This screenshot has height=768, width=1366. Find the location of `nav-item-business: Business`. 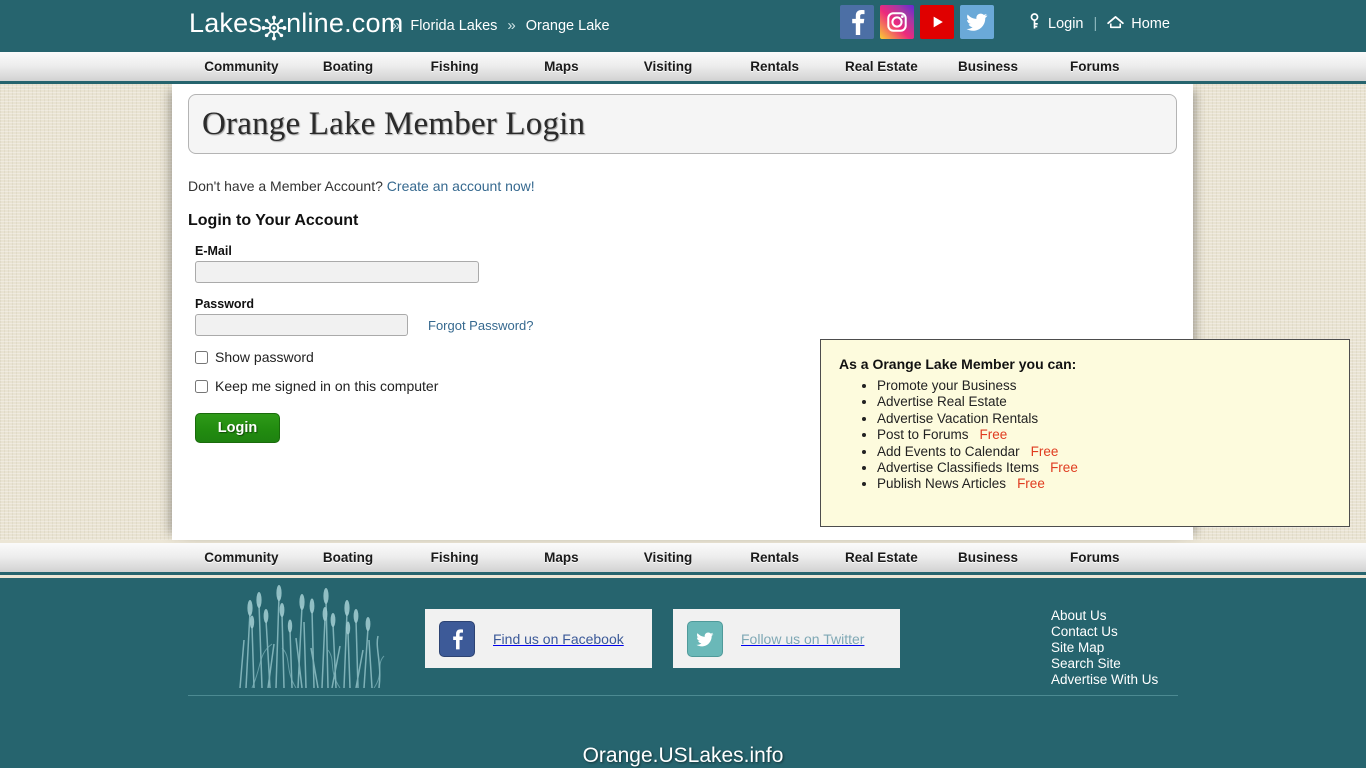

nav-item-business: Business is located at coordinates (988, 66).